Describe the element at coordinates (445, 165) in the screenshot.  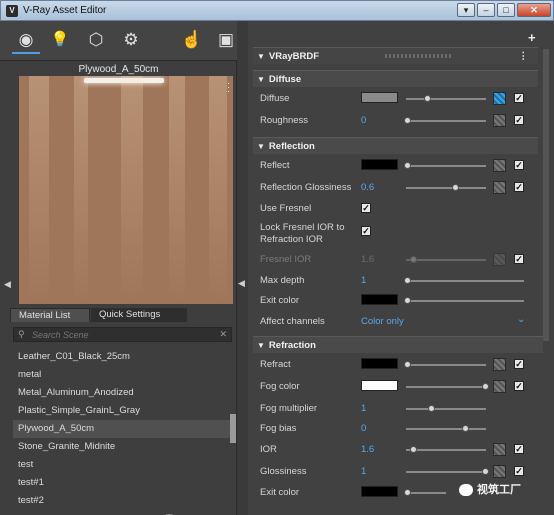
I see `reflect-slider` at that location.